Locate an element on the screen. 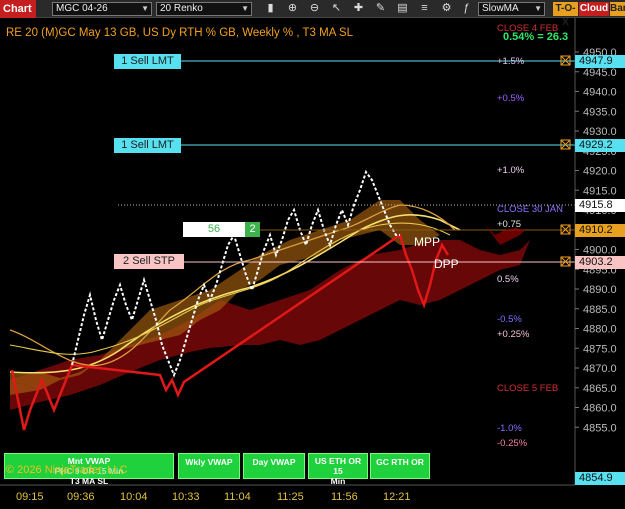 This screenshot has width=625, height=509. y-tick-label: 4915.0 is located at coordinates (600, 191).